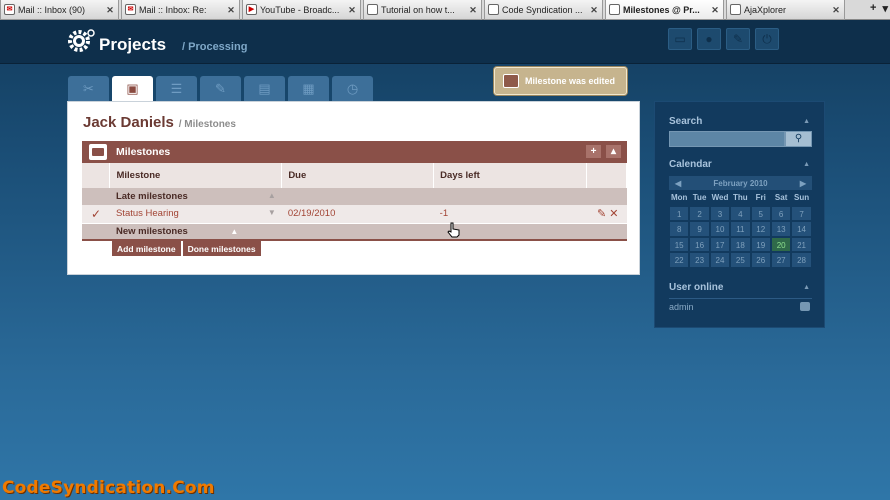 The width and height of the screenshot is (890, 500). I want to click on calendar-day: 21, so click(801, 244).